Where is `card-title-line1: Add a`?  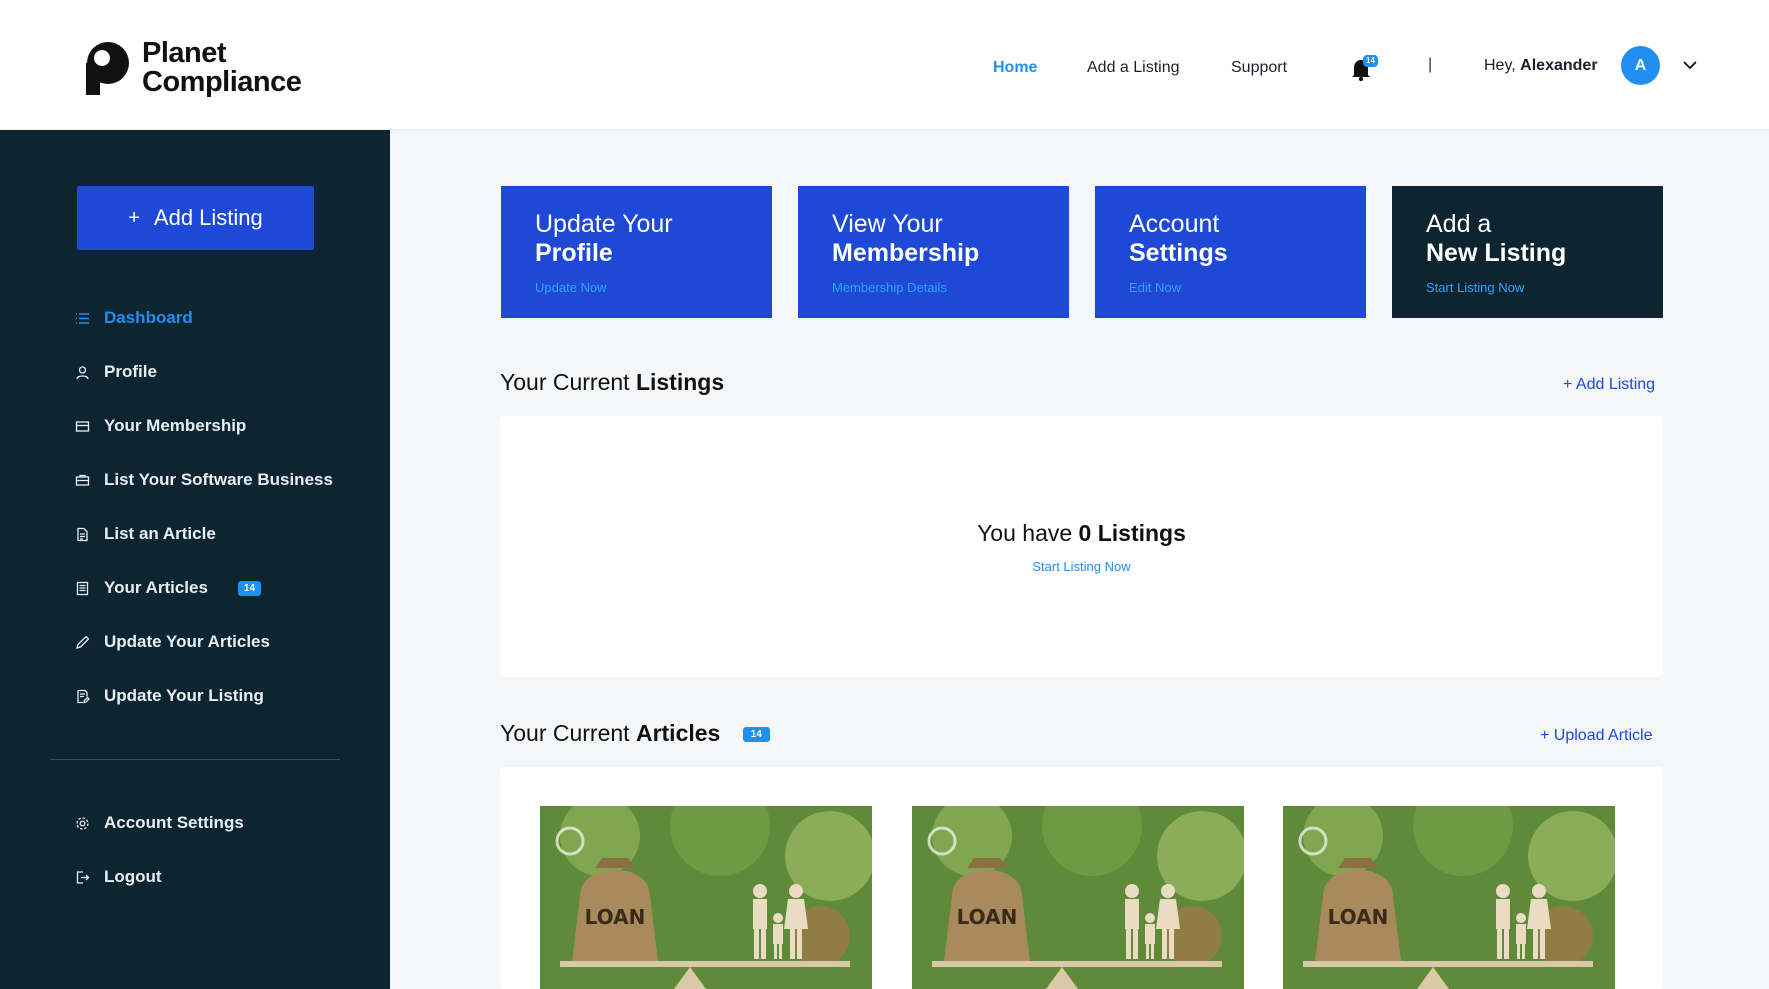 card-title-line1: Add a is located at coordinates (1459, 224).